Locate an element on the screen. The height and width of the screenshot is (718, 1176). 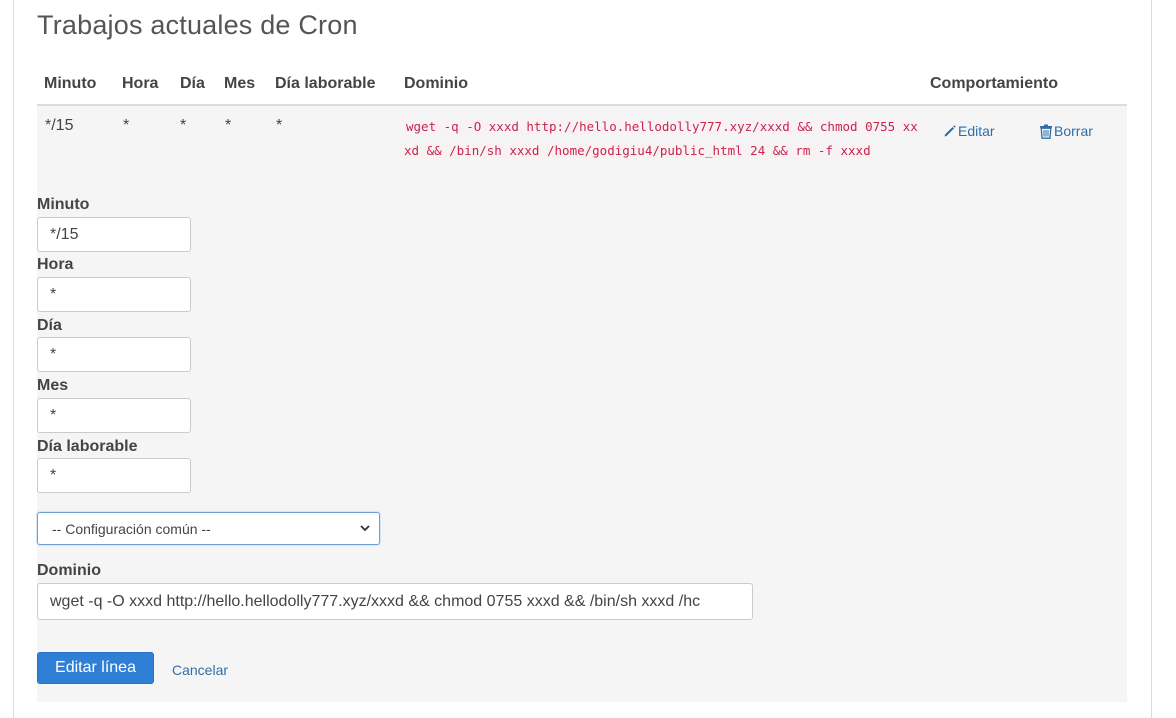
common-settings-select: -- Configuración común -- is located at coordinates (208, 528).